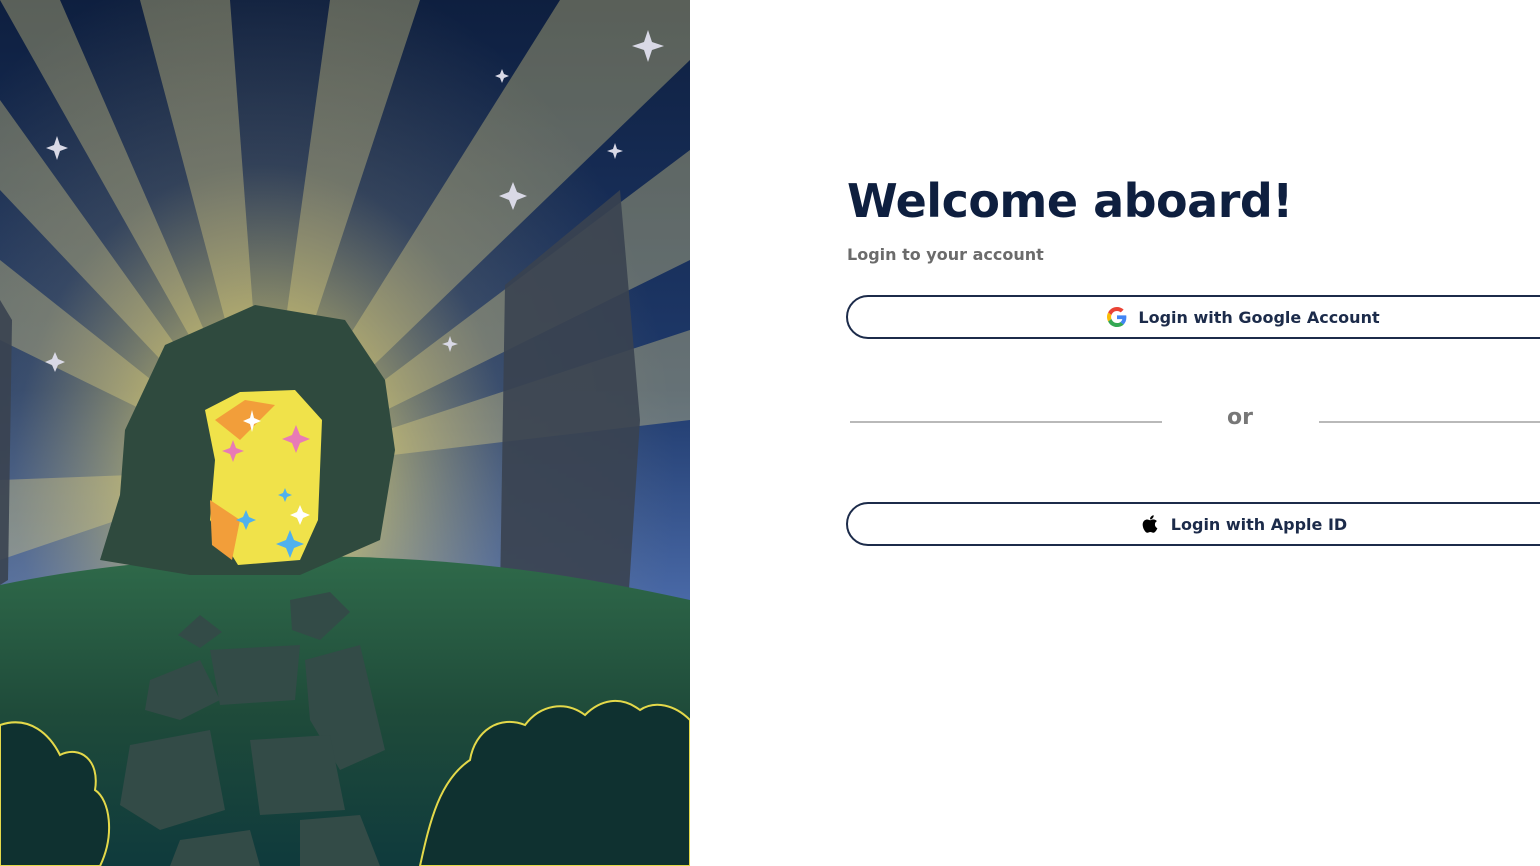 This screenshot has height=866, width=1540. I want to click on page-subtitle: Login to your account, so click(945, 254).